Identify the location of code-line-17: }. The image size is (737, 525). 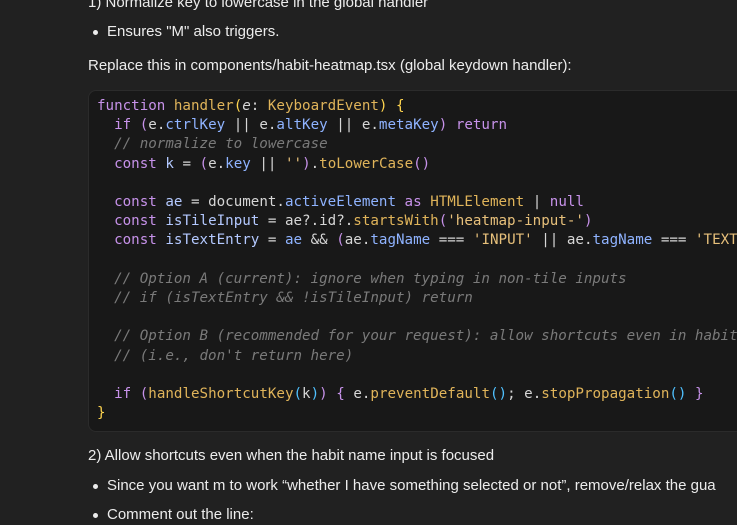
(101, 413).